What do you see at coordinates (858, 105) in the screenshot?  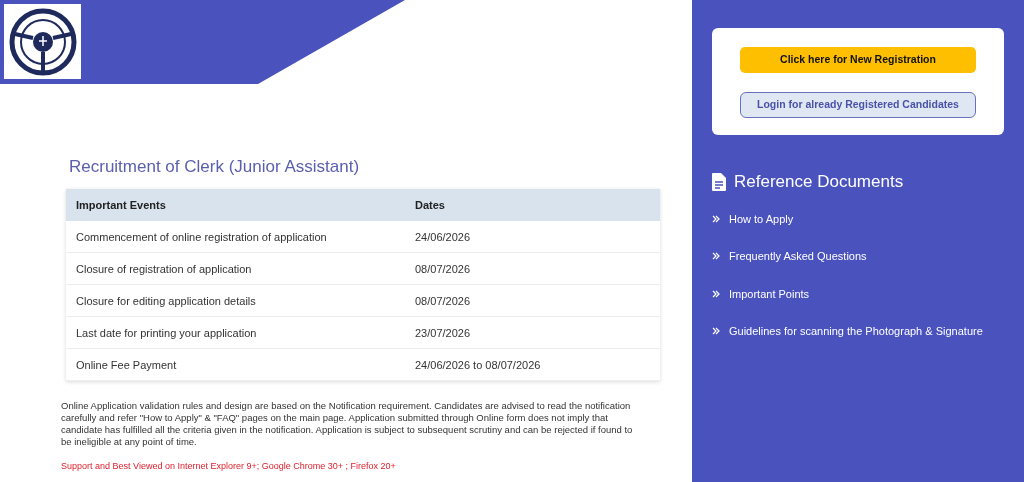 I see `login-button: Login for already Registered Candidates` at bounding box center [858, 105].